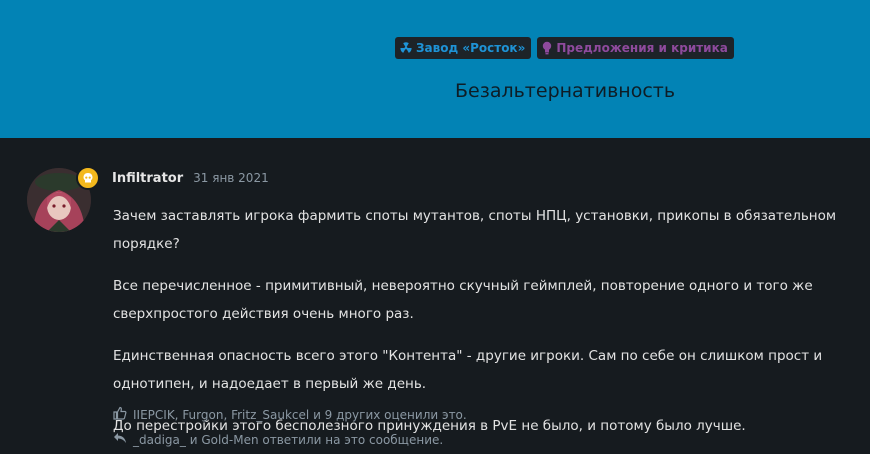 This screenshot has height=454, width=870. I want to click on username: Infiltrator, so click(147, 178).